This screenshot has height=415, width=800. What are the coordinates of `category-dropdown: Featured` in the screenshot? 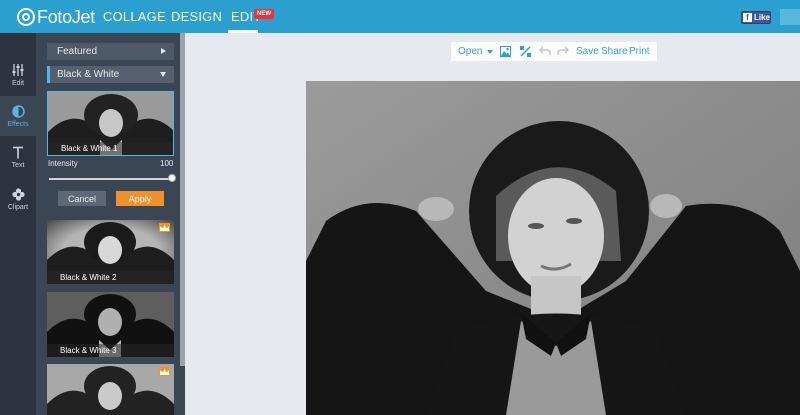 It's located at (110, 51).